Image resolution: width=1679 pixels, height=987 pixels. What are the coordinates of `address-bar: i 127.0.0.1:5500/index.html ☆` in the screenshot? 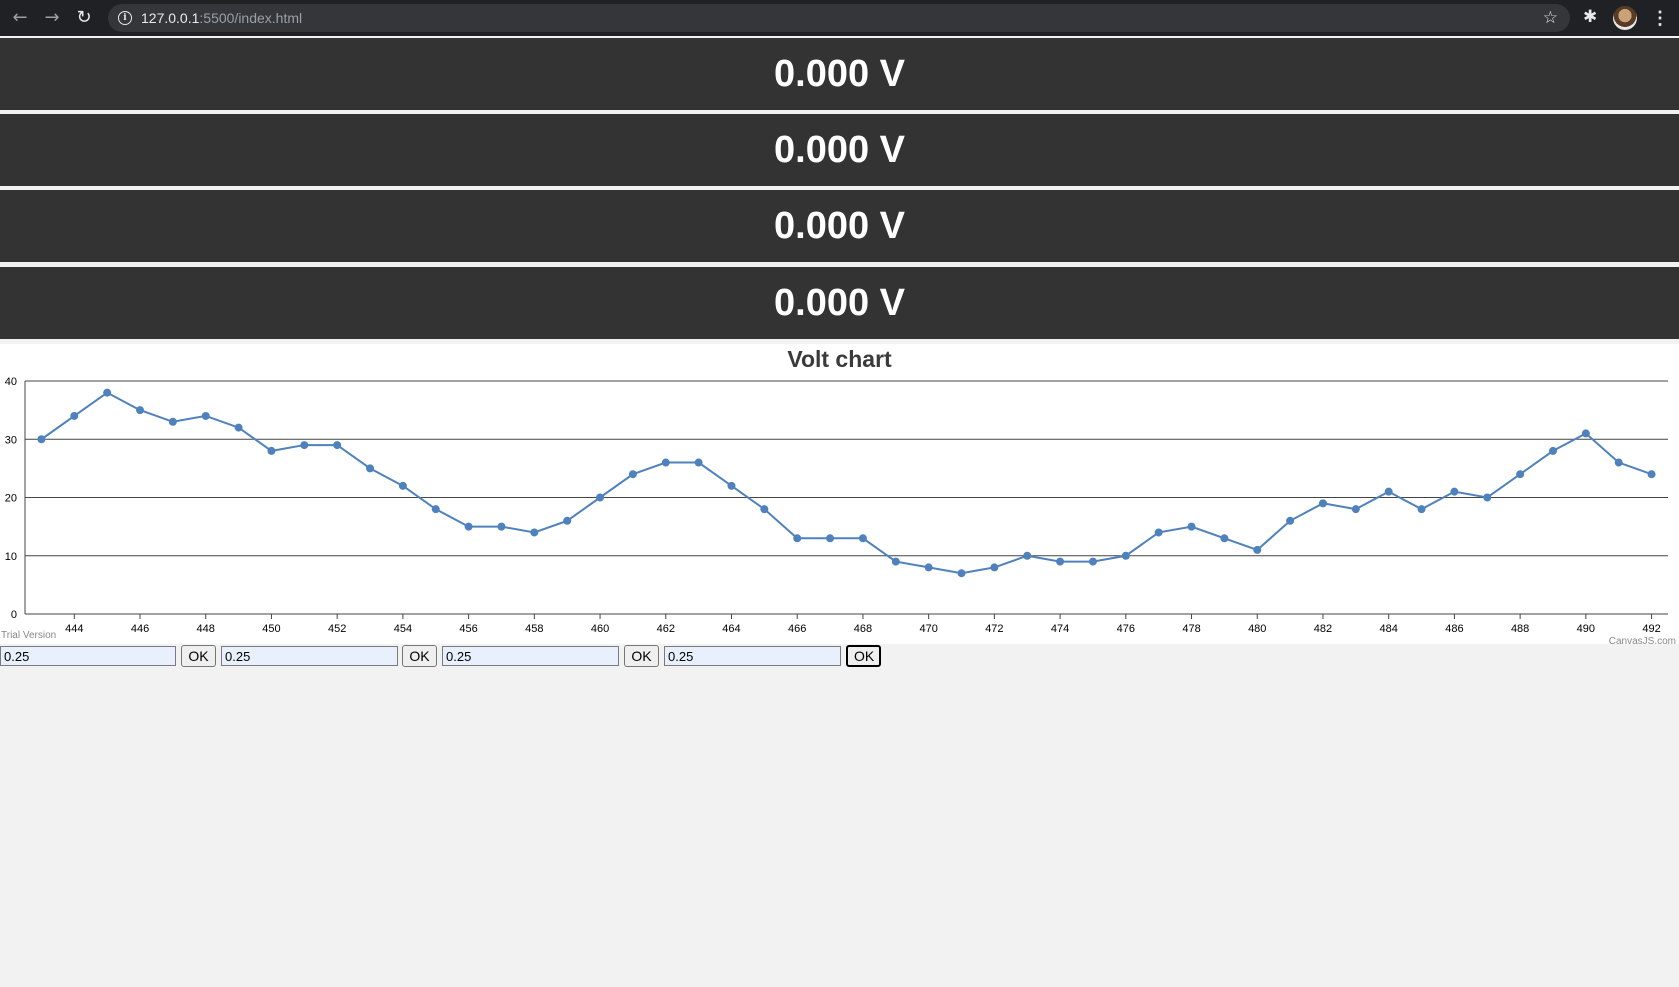 It's located at (839, 18).